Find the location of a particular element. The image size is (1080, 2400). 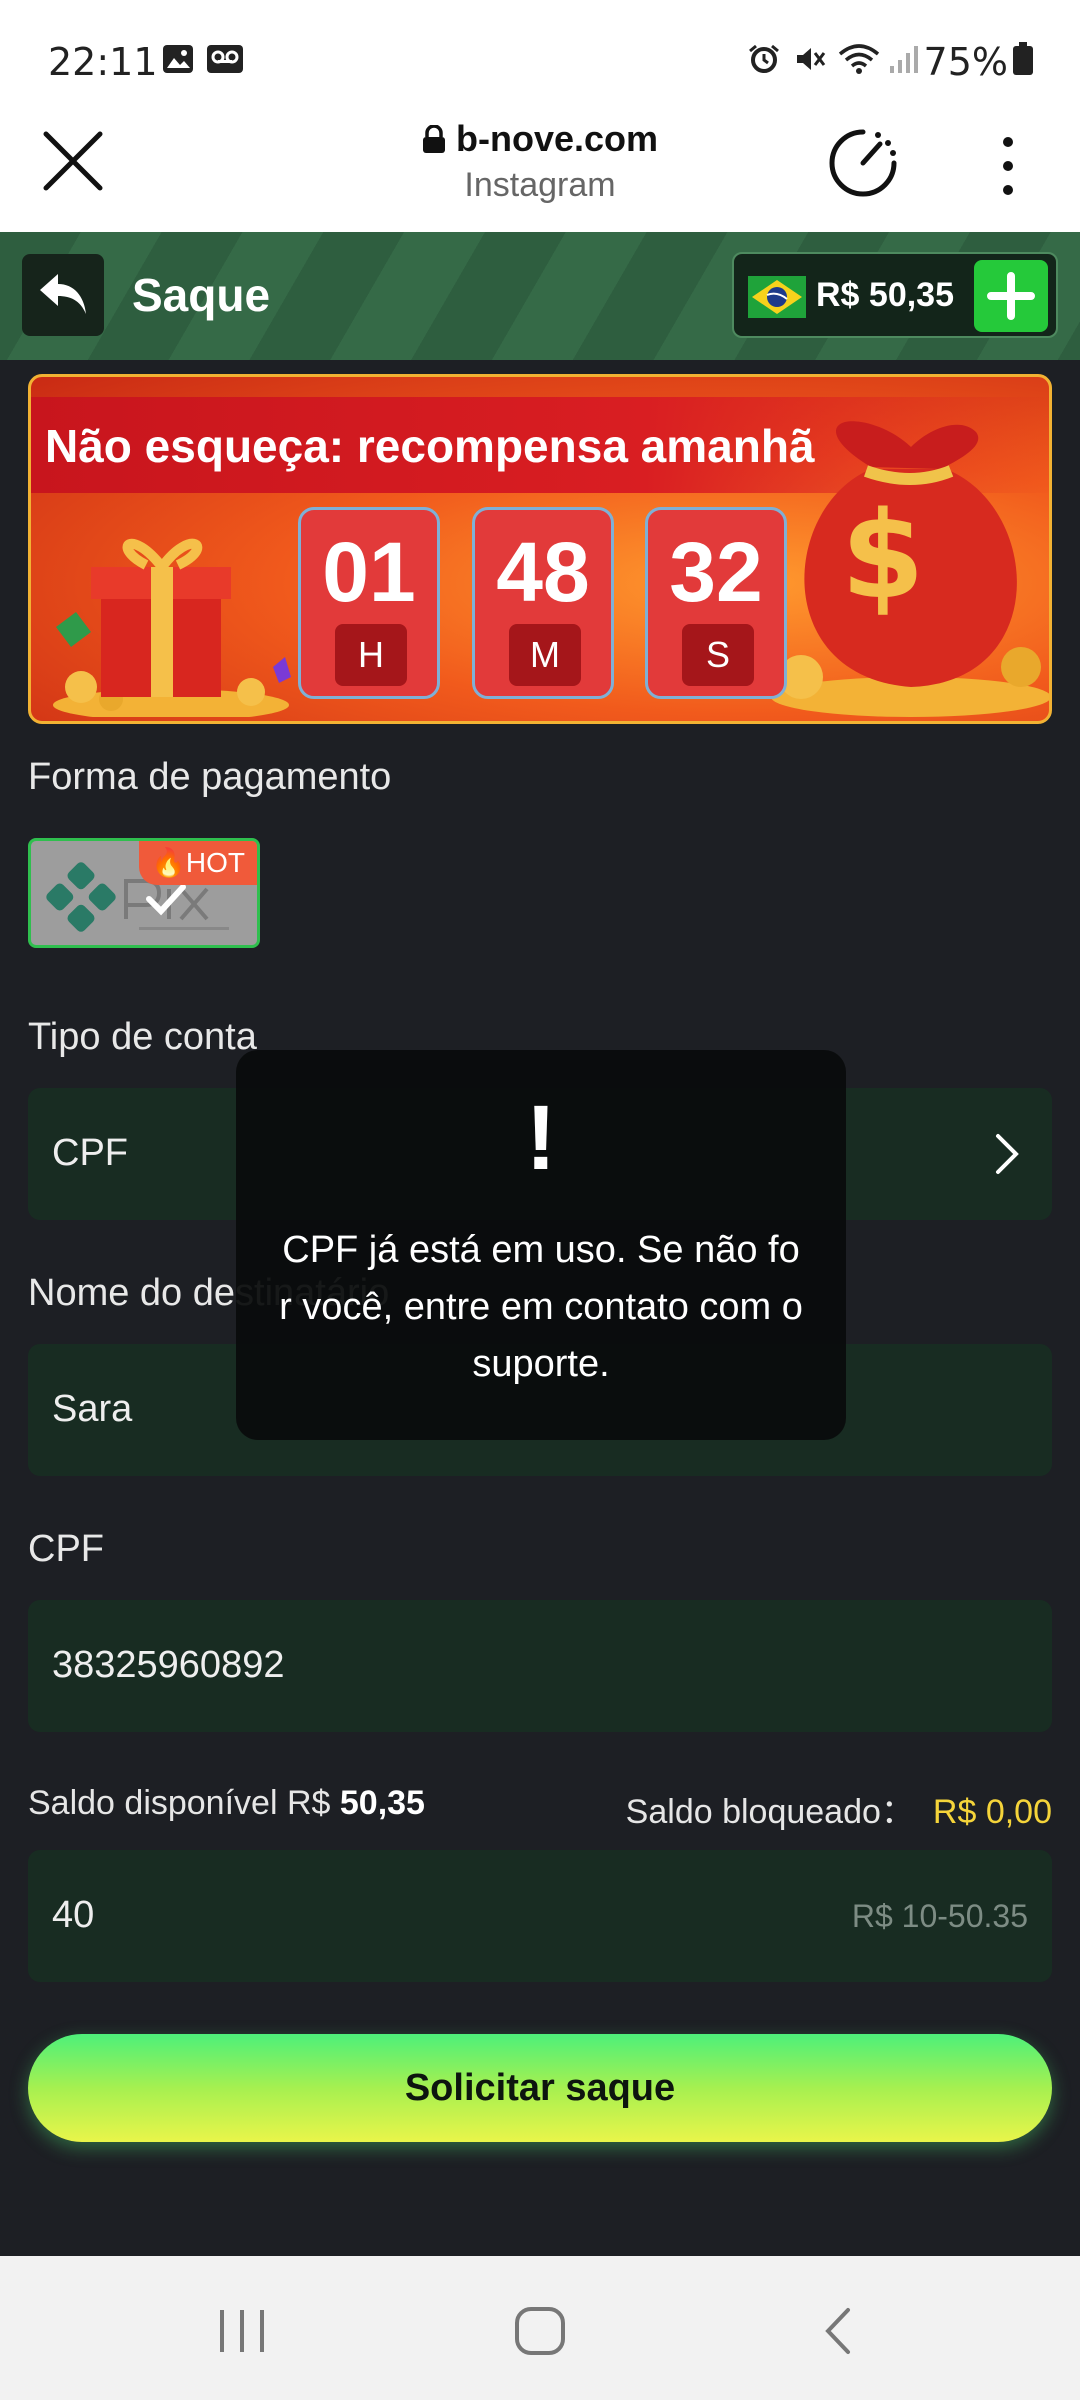

more-menu-icon is located at coordinates (1008, 166).